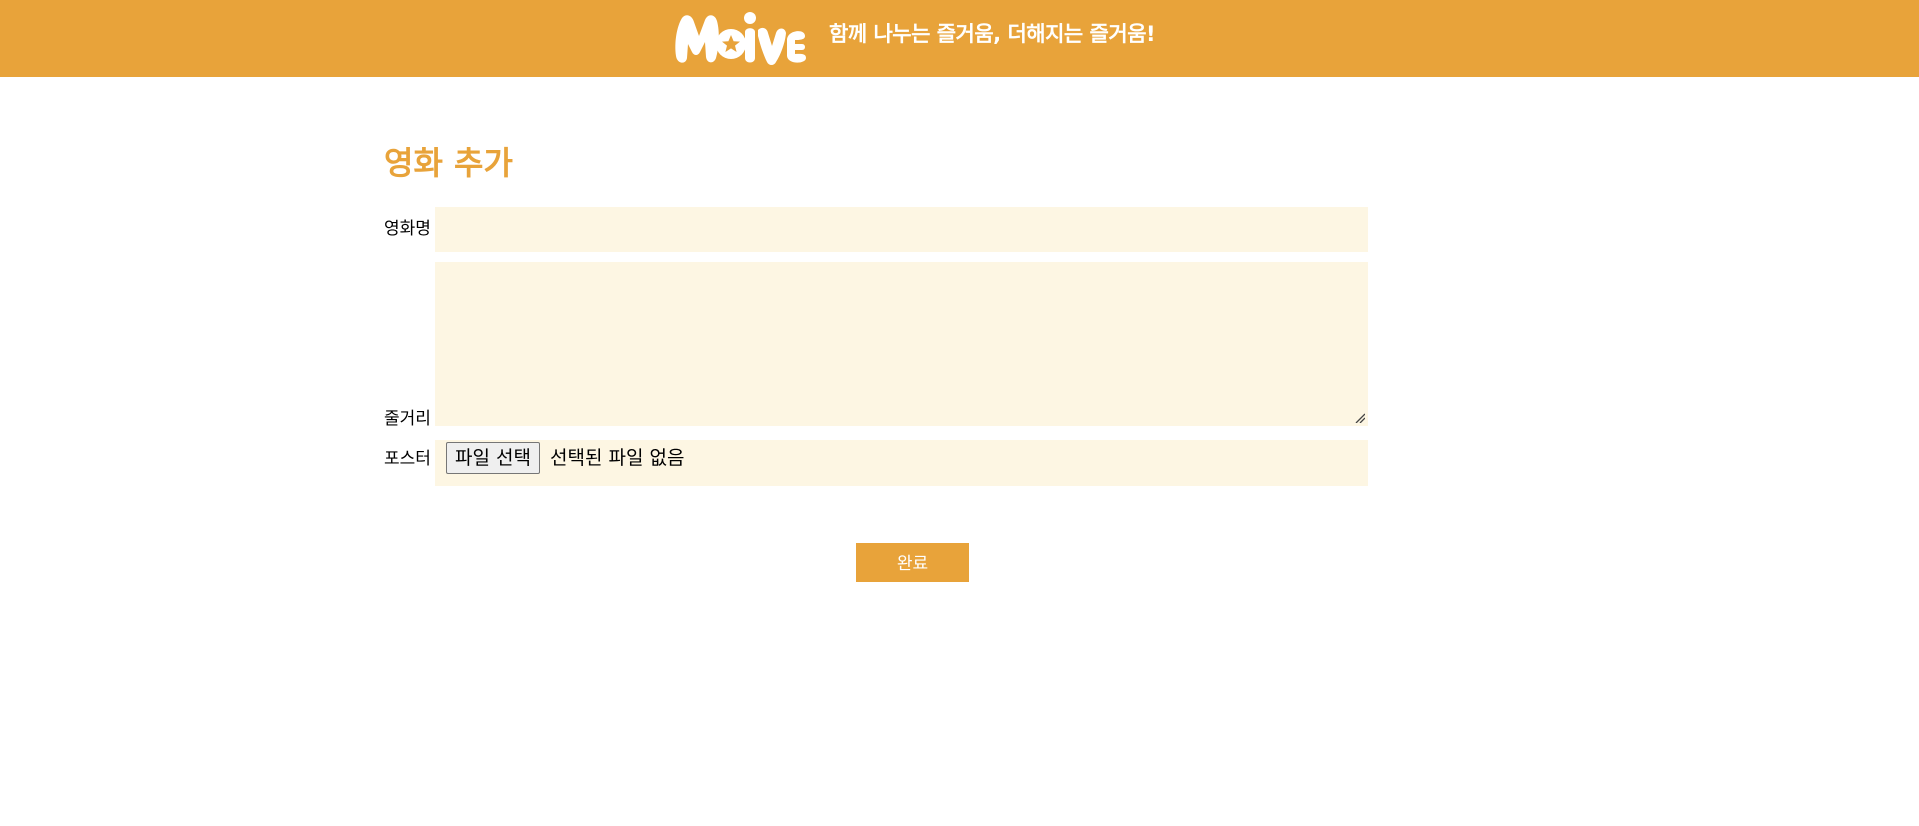 This screenshot has height=826, width=1919. Describe the element at coordinates (901, 344) in the screenshot. I see `plot-textarea` at that location.